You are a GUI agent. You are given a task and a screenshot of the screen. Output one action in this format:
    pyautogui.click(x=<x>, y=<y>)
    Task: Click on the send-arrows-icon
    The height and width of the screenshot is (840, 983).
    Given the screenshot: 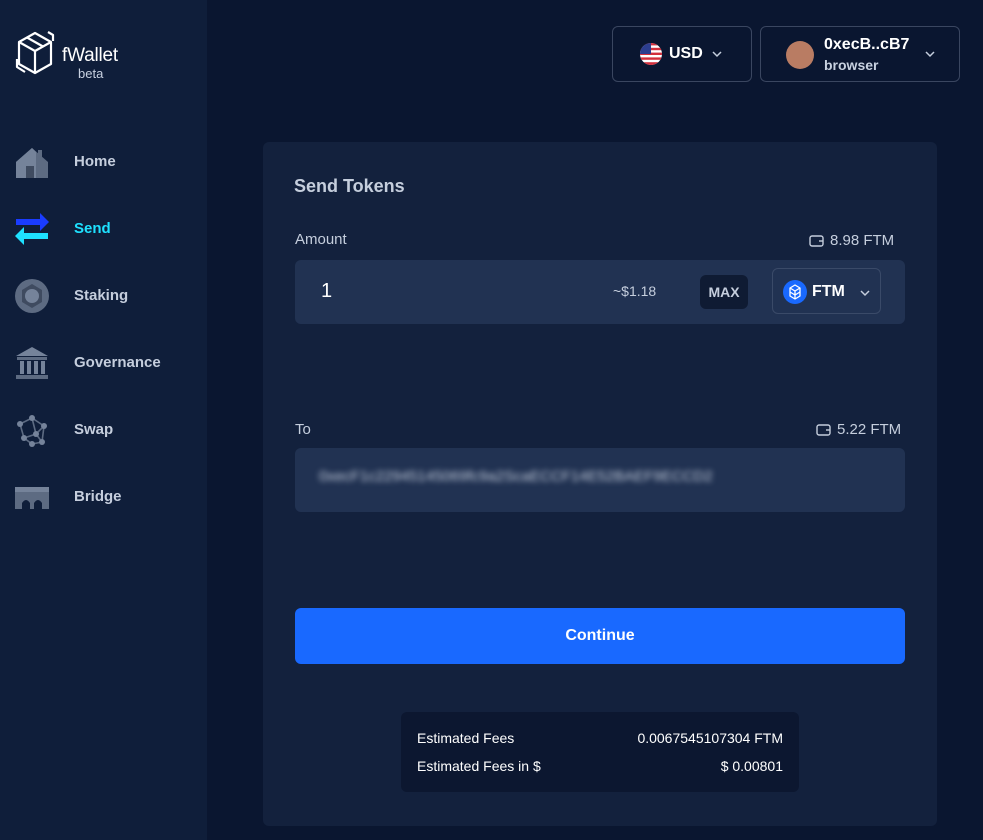 What is the action you would take?
    pyautogui.click(x=32, y=229)
    